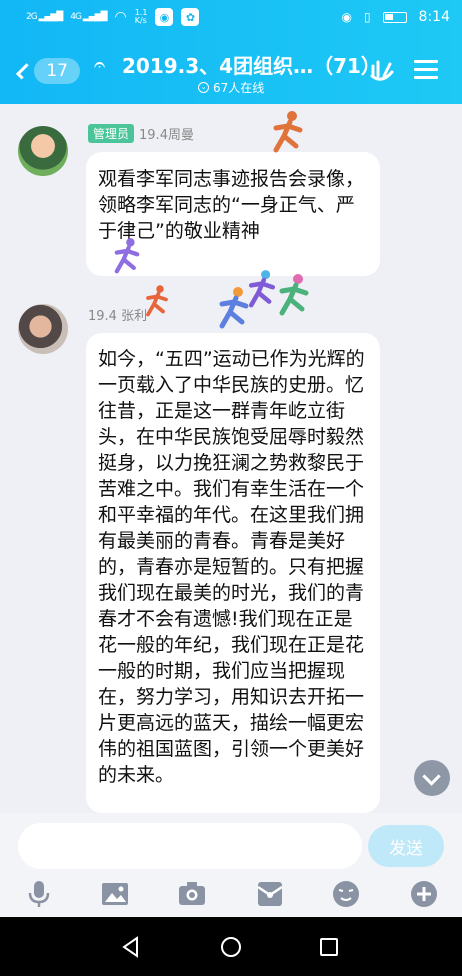  What do you see at coordinates (382, 70) in the screenshot?
I see `group-app-icon` at bounding box center [382, 70].